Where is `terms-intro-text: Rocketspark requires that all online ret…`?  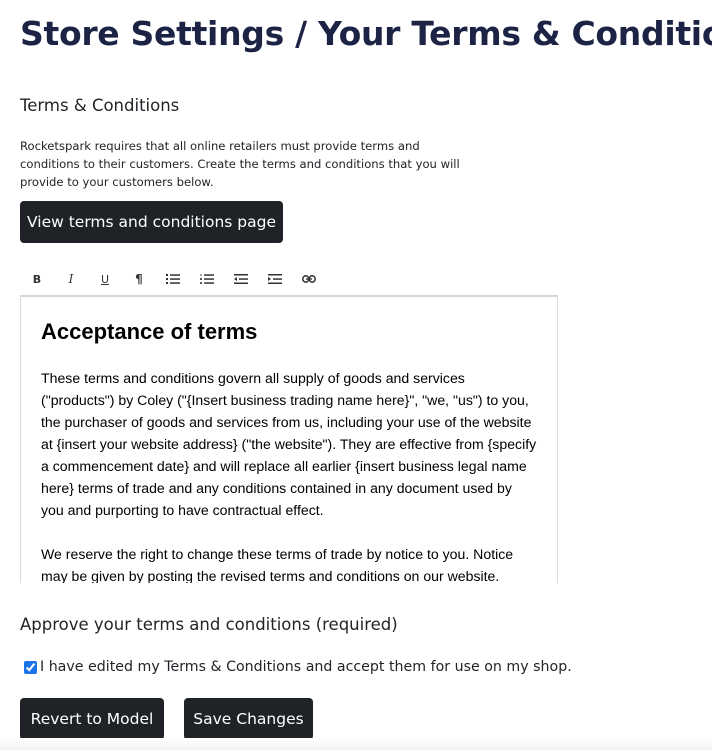 terms-intro-text: Rocketspark requires that all online ret… is located at coordinates (240, 164).